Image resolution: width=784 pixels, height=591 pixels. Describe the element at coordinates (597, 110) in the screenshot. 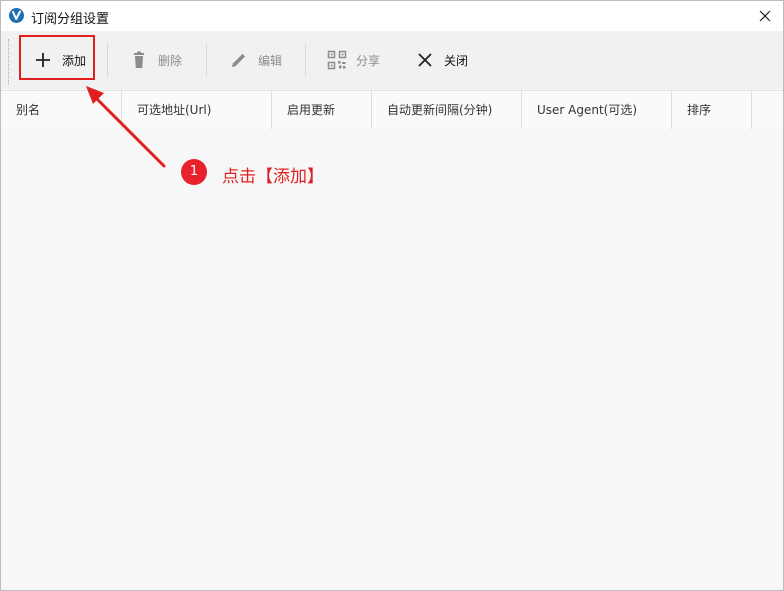

I see `column-header-user-agent: User Agent(可选)` at that location.